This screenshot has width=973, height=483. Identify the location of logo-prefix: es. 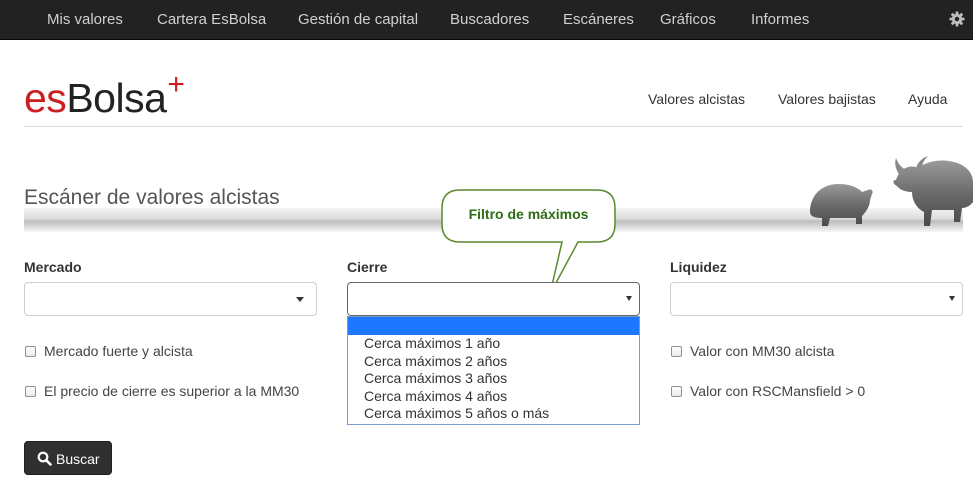
(45, 98).